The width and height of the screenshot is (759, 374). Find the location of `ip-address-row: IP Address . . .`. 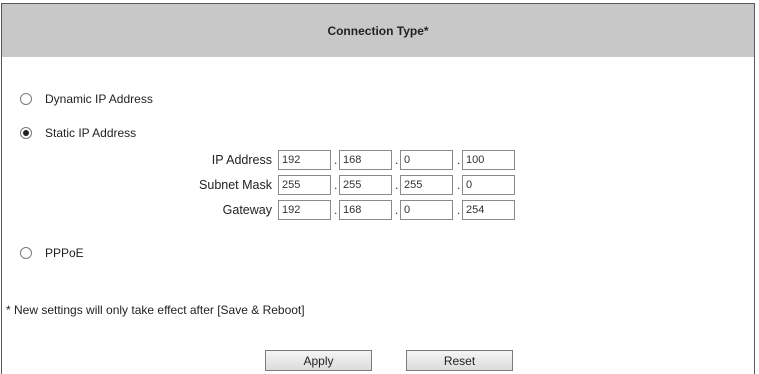

ip-address-row: IP Address . . . is located at coordinates (379, 160).